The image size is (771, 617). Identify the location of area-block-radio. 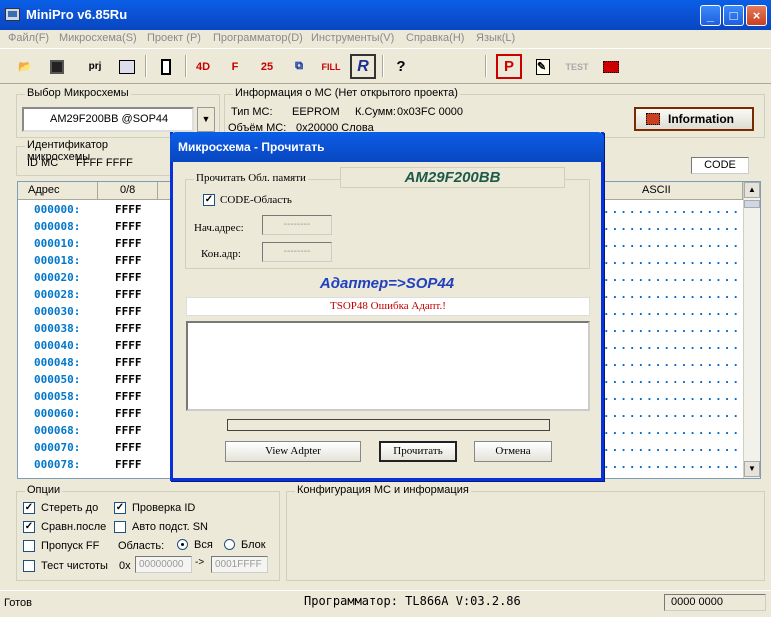
(229, 544).